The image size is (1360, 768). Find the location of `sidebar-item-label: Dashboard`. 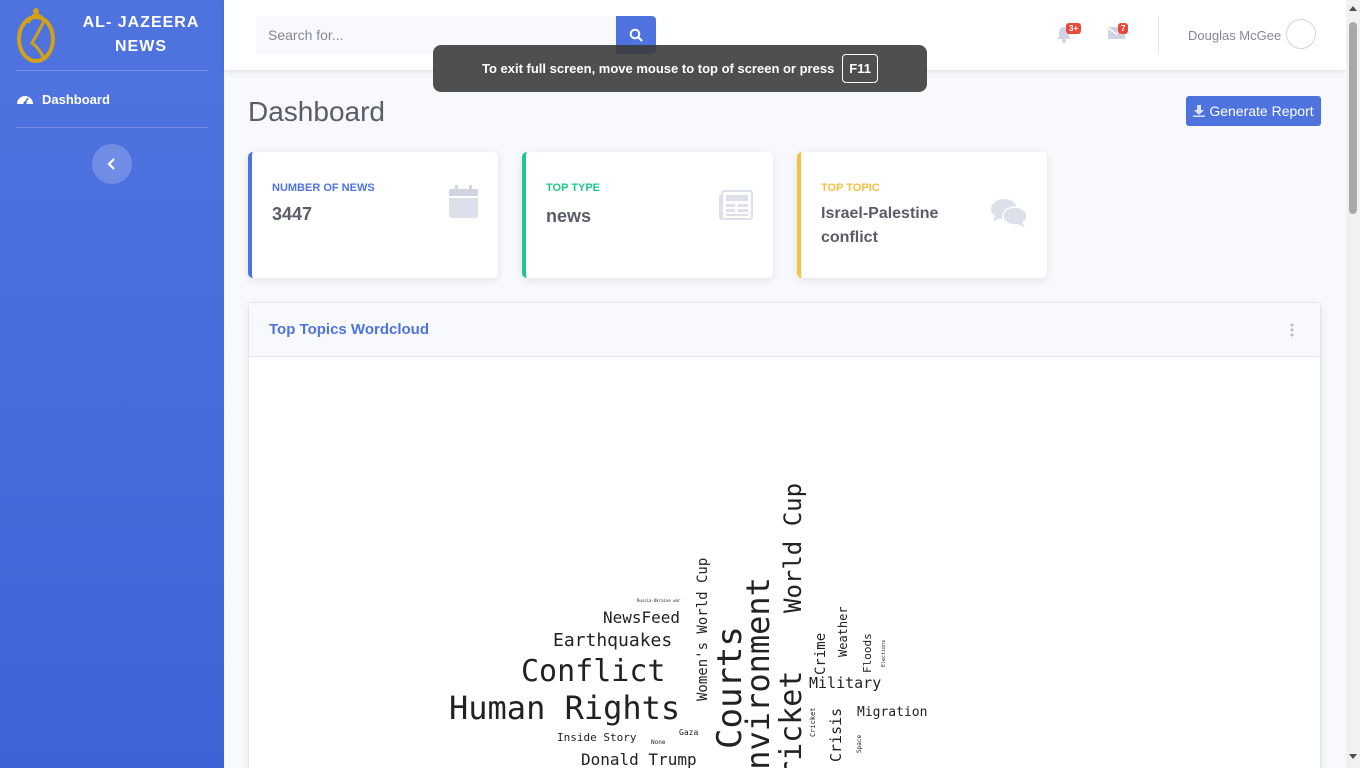

sidebar-item-label: Dashboard is located at coordinates (76, 99).